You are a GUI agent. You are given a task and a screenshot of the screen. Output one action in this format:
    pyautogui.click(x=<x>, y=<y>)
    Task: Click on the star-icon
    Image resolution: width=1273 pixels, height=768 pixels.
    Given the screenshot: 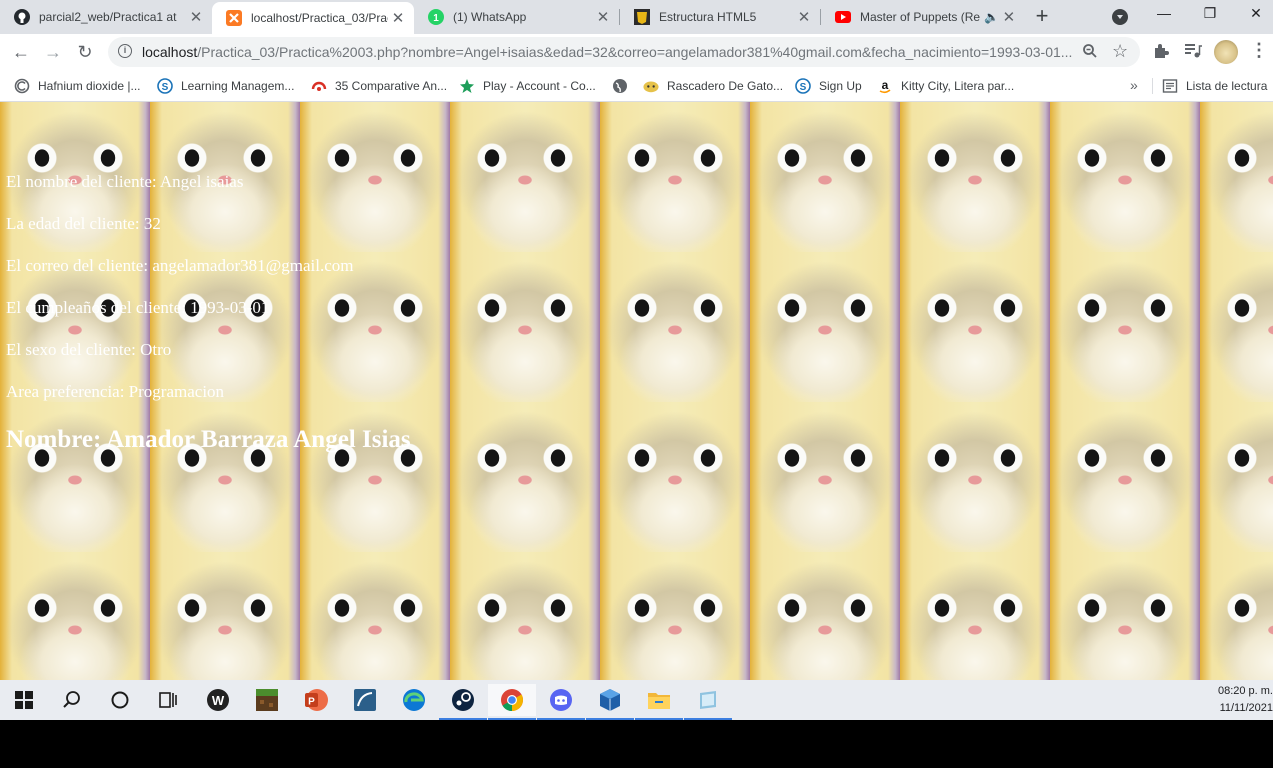 What is the action you would take?
    pyautogui.click(x=467, y=86)
    